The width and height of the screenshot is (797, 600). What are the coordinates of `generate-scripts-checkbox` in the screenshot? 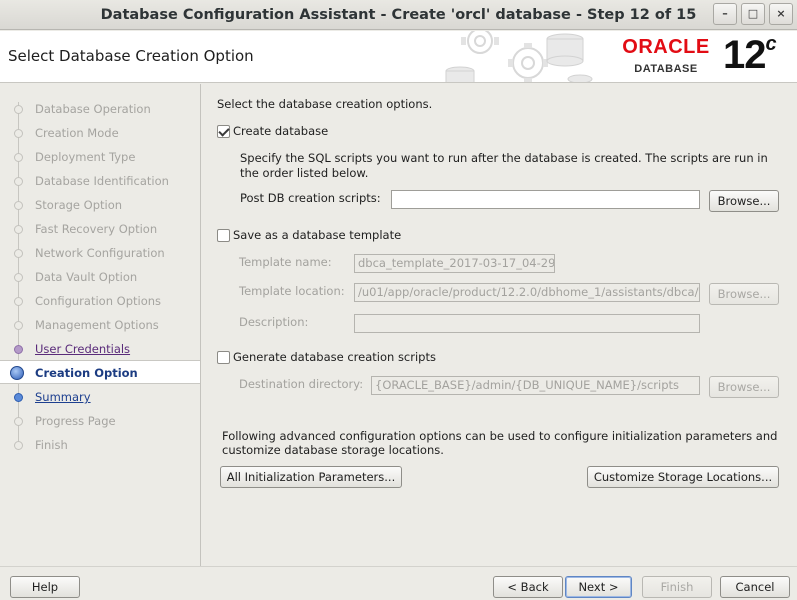 It's located at (223, 357).